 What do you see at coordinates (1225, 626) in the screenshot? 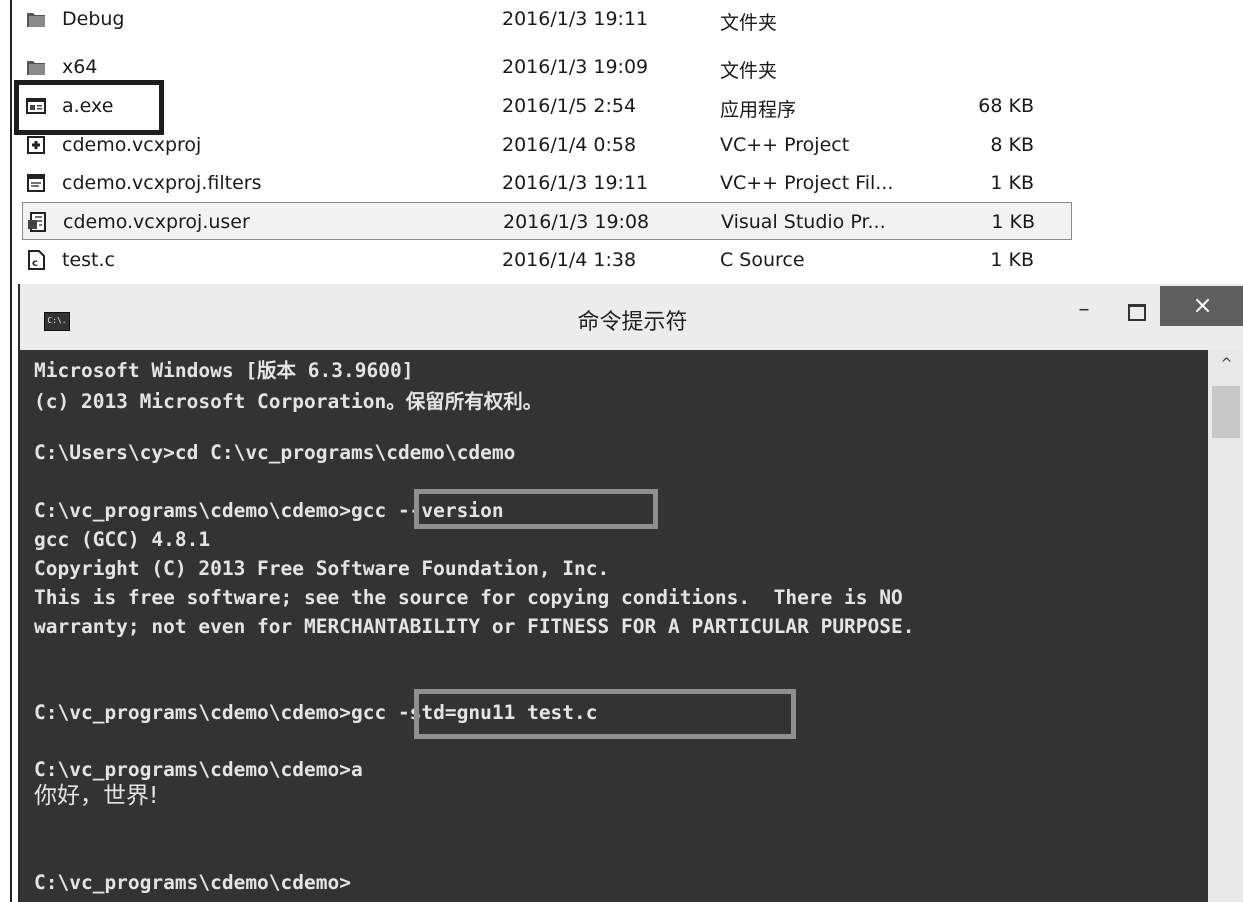
I see `vertical-scrollbar: ^` at bounding box center [1225, 626].